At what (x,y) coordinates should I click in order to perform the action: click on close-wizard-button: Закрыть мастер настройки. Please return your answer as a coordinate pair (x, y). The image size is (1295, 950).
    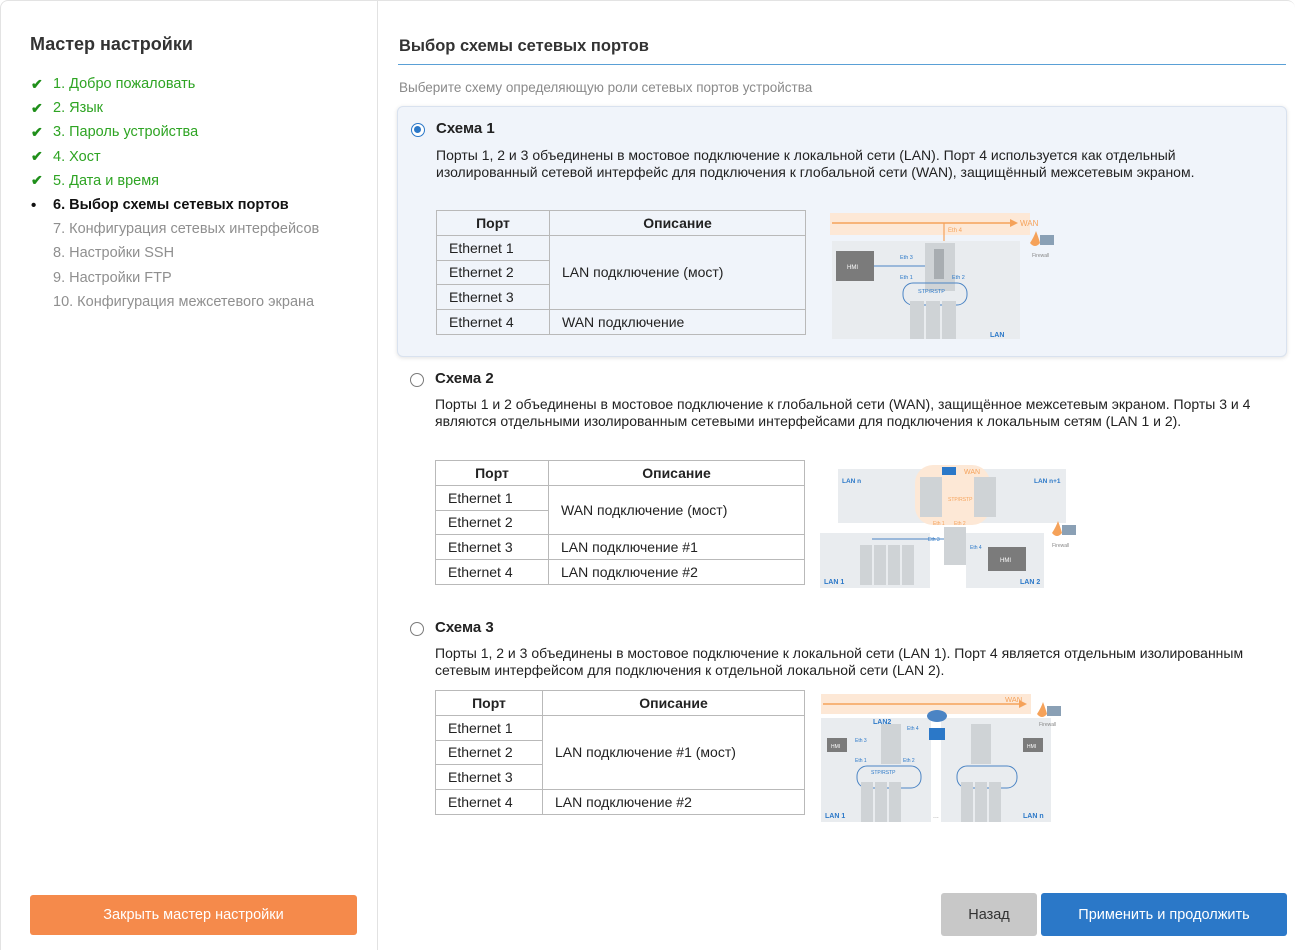
    Looking at the image, I should click on (193, 915).